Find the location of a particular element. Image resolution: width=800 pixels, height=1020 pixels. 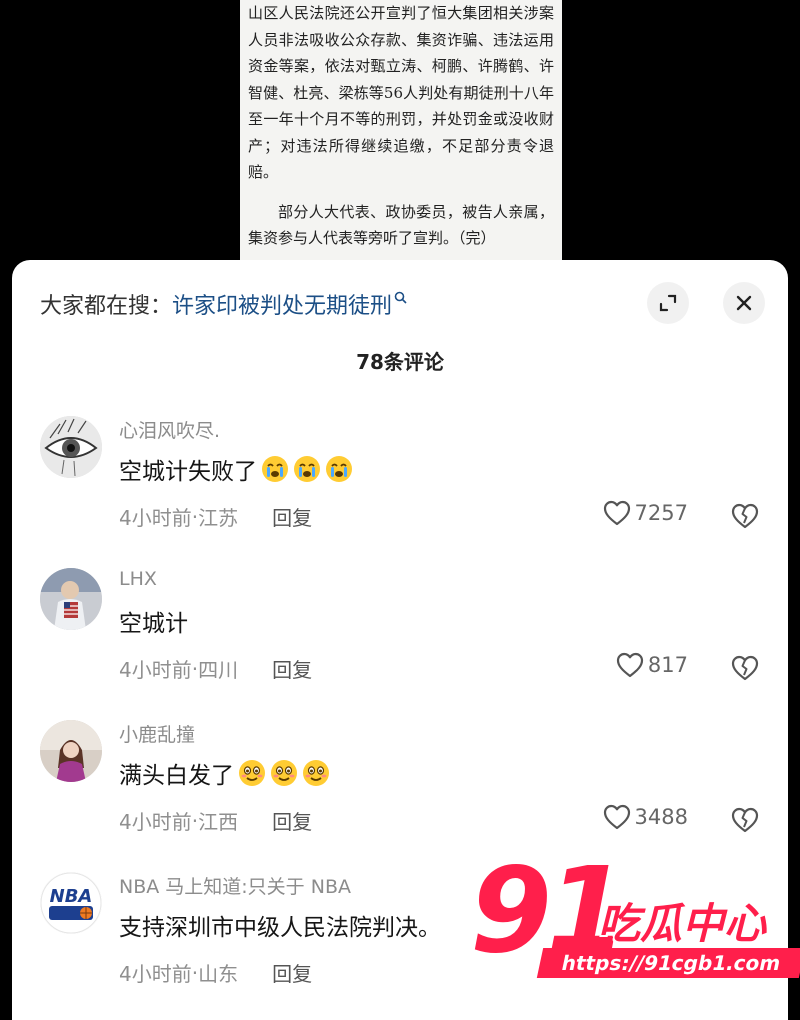

comment-text: 满头白发了 is located at coordinates (224, 773).